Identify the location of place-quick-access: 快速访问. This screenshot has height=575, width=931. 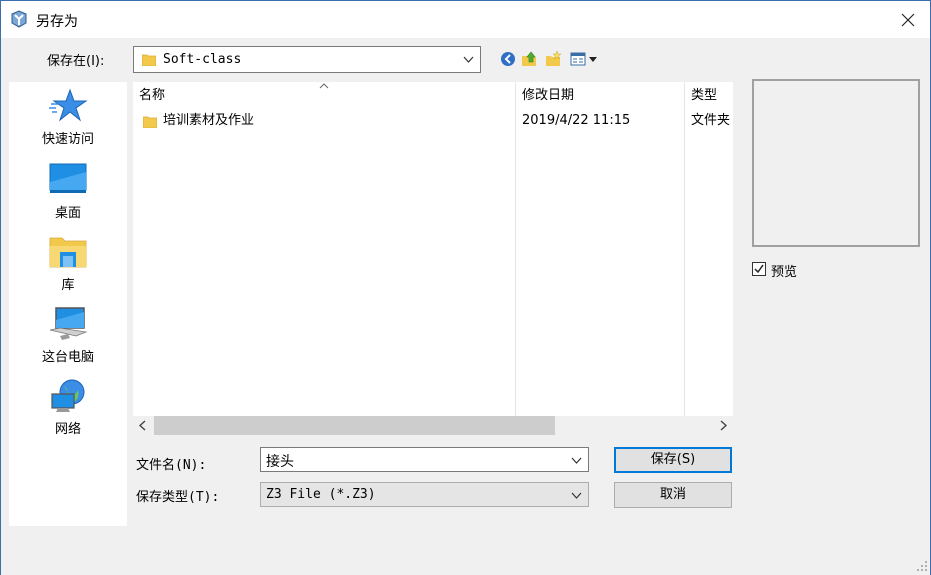
(68, 117).